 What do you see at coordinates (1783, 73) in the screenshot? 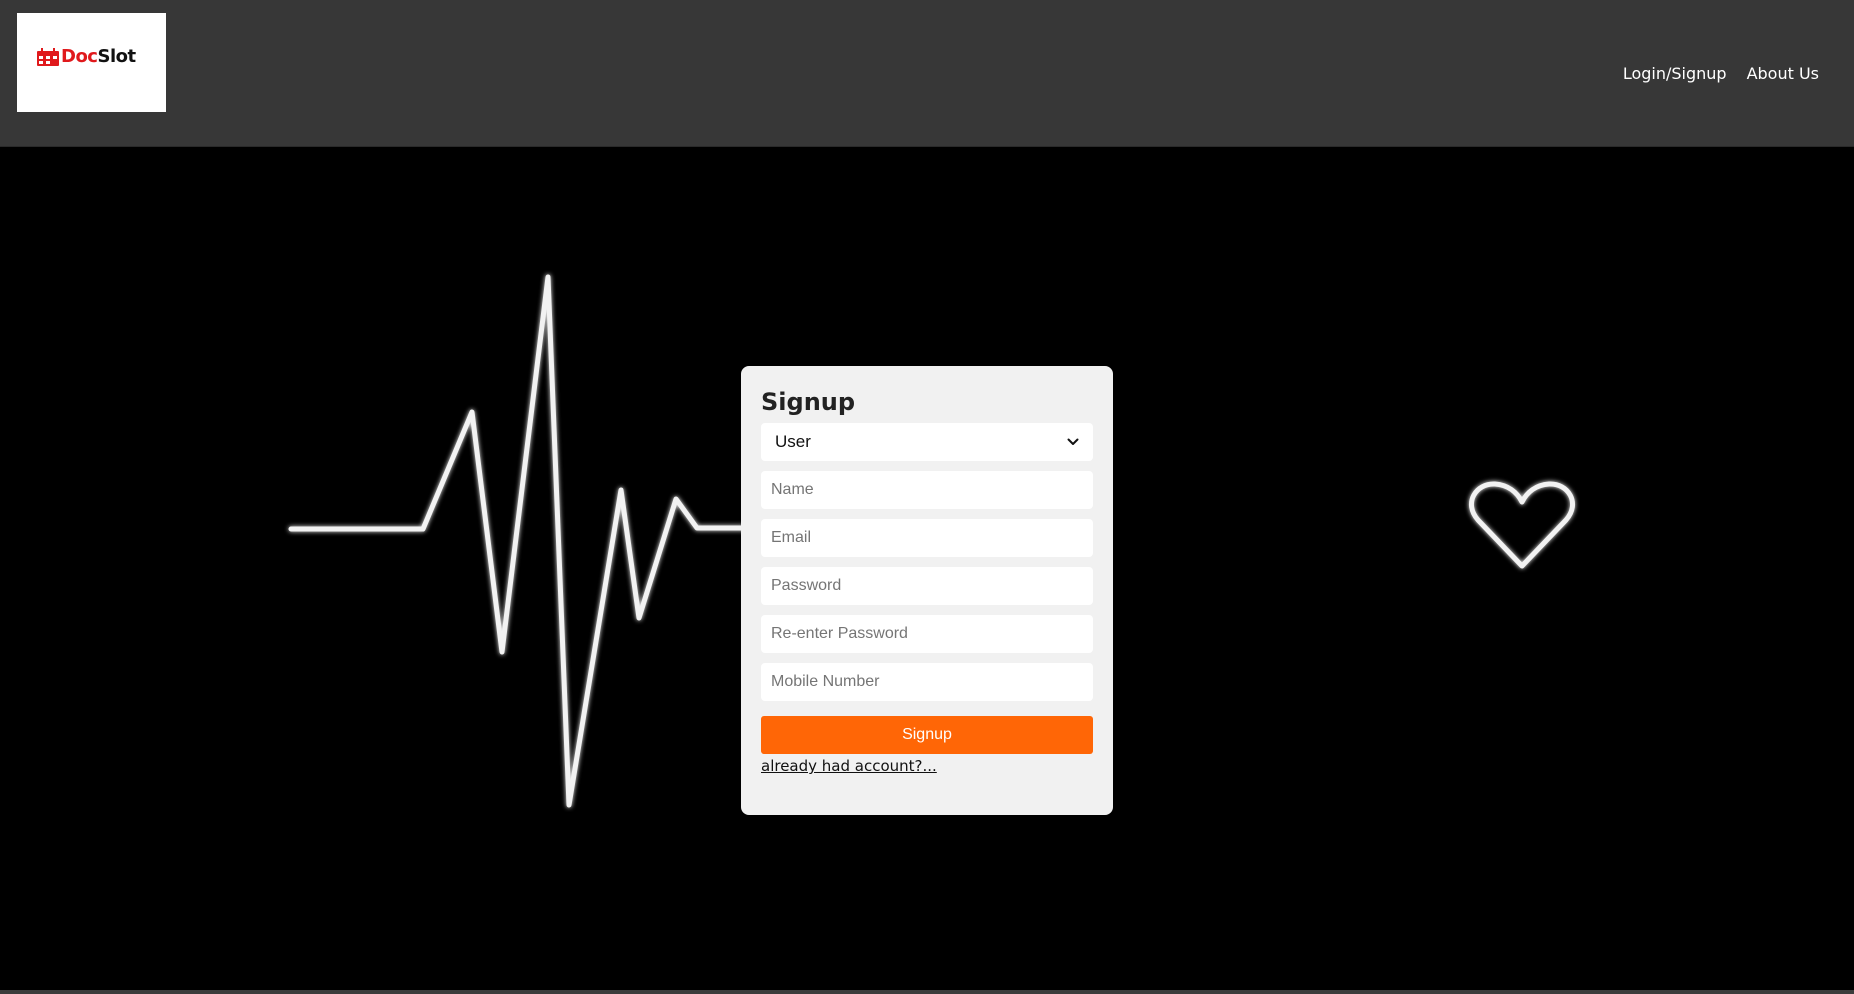
I see `nav-about-us: About Us` at bounding box center [1783, 73].